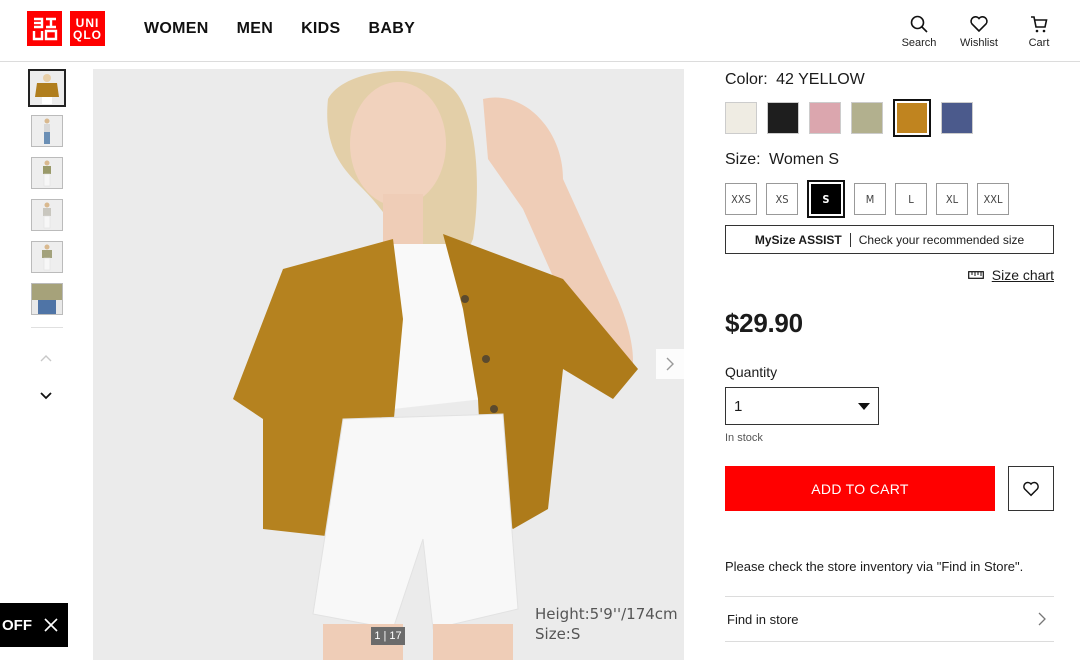 This screenshot has height=660, width=1080. I want to click on model-info: Height:5'9''/174cm Size:S, so click(606, 624).